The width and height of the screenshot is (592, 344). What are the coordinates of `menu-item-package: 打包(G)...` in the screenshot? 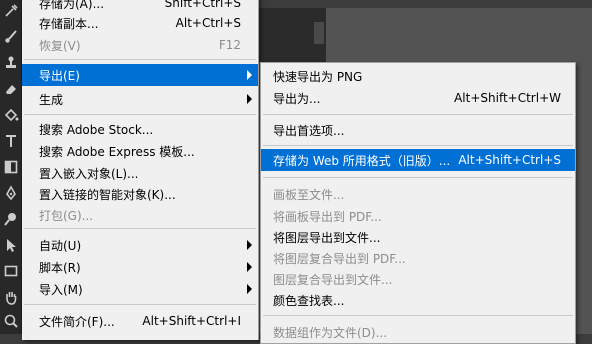 It's located at (140, 215).